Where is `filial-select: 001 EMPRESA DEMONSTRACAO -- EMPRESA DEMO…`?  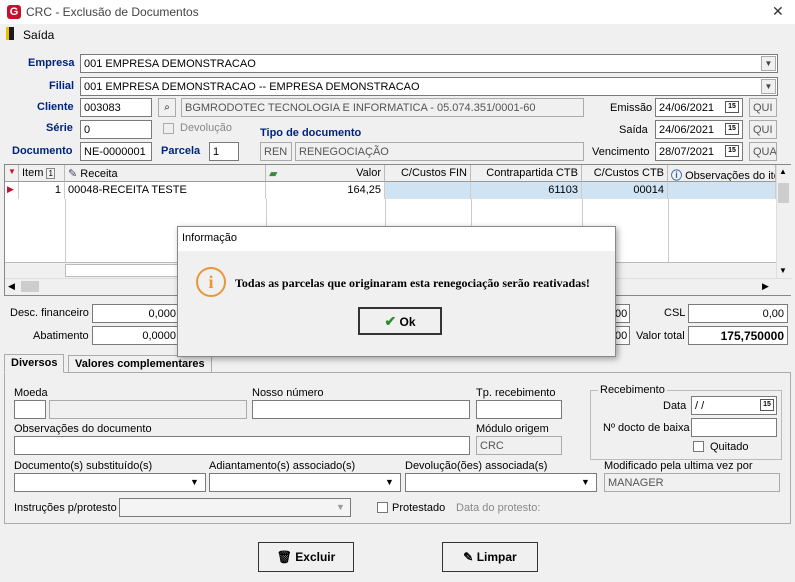
filial-select: 001 EMPRESA DEMONSTRACAO -- EMPRESA DEMO… is located at coordinates (429, 86).